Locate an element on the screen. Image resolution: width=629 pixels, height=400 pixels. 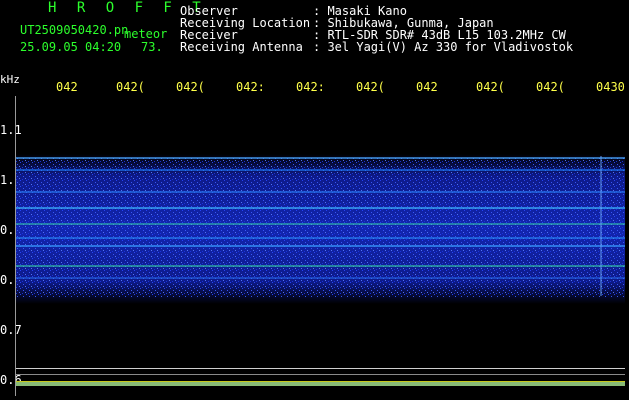
x-tick-label: 0430 is located at coordinates (610, 87).